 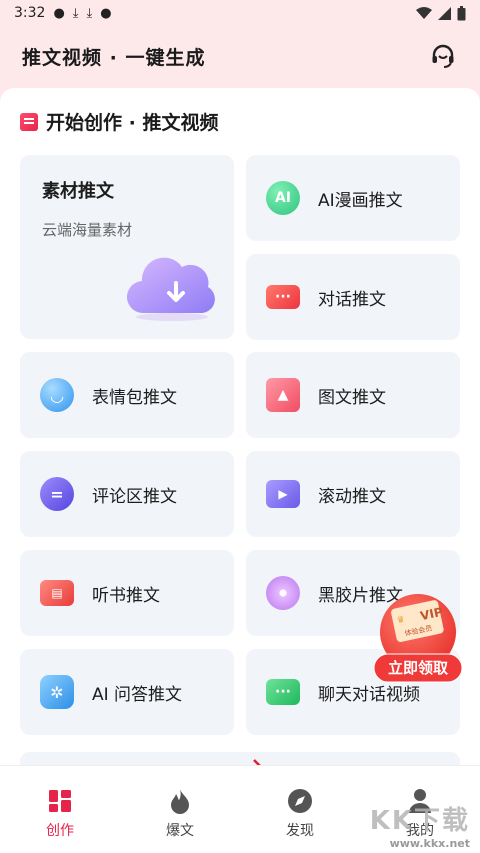 I want to click on scroll-play-icon: ▶, so click(x=283, y=494).